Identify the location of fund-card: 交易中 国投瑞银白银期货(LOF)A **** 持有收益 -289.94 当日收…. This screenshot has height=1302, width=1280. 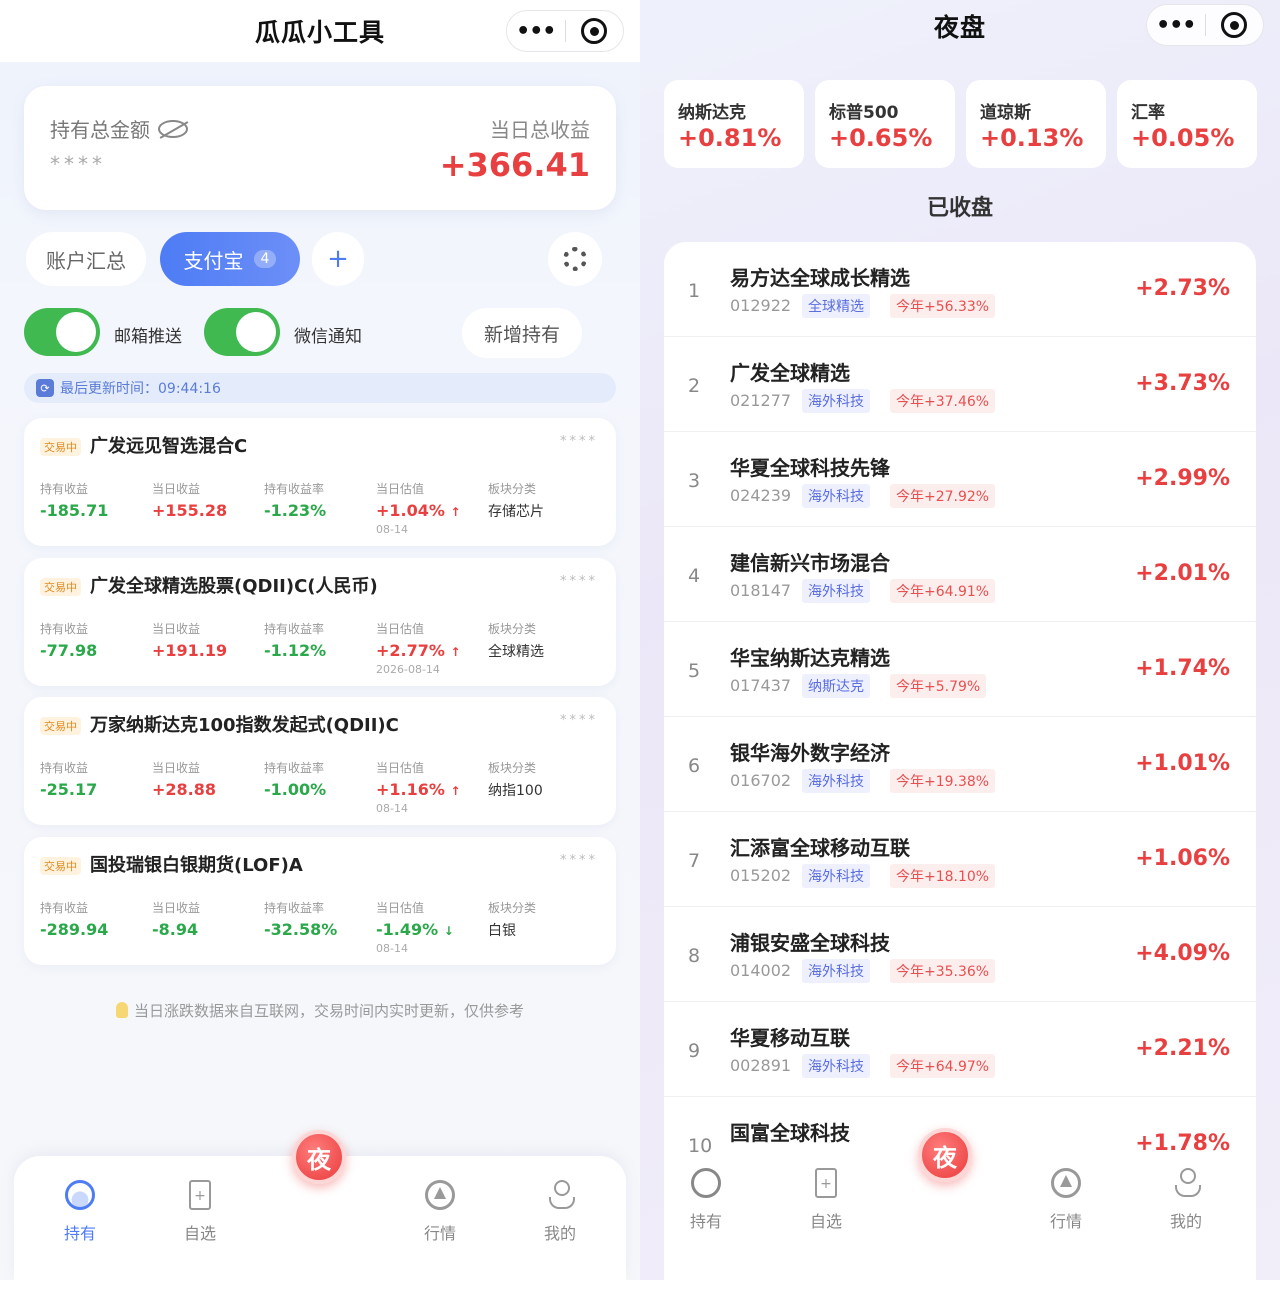
(320, 900).